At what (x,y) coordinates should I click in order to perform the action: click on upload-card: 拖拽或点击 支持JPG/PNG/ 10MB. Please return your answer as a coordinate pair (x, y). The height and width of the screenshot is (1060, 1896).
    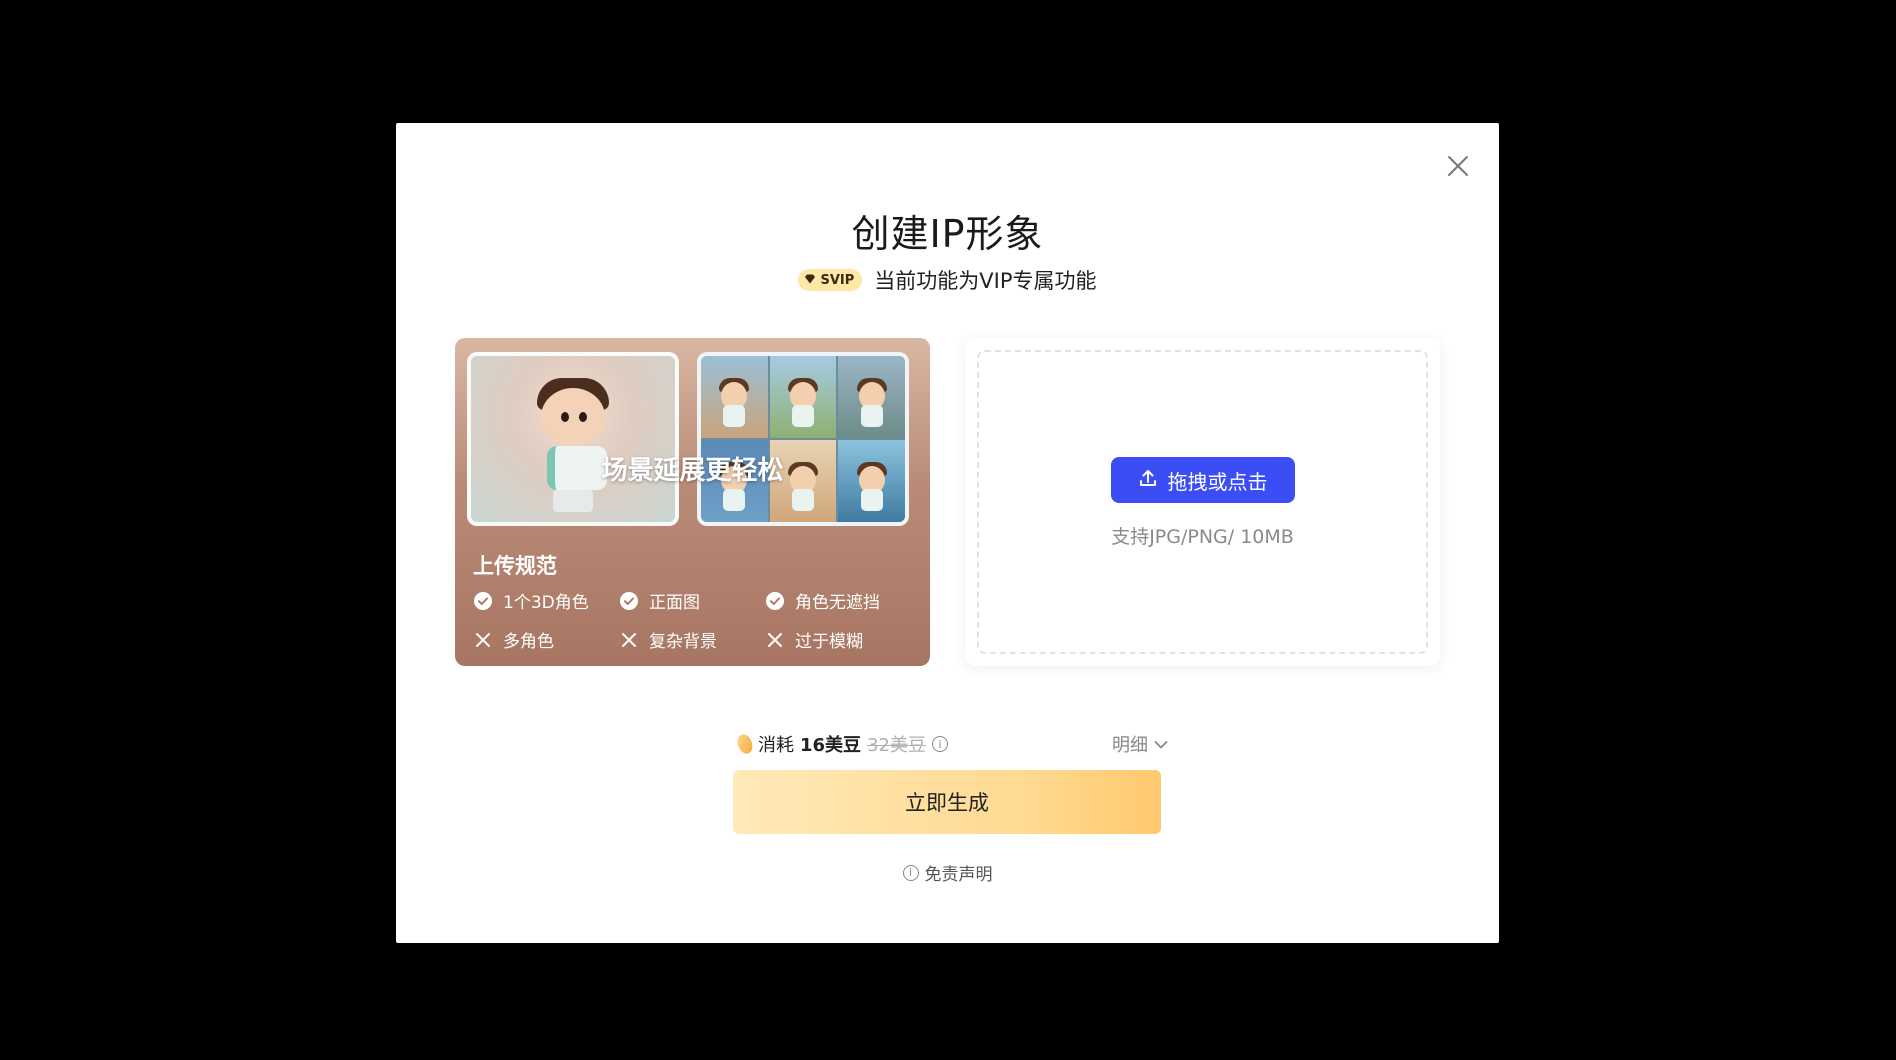
    Looking at the image, I should click on (1202, 502).